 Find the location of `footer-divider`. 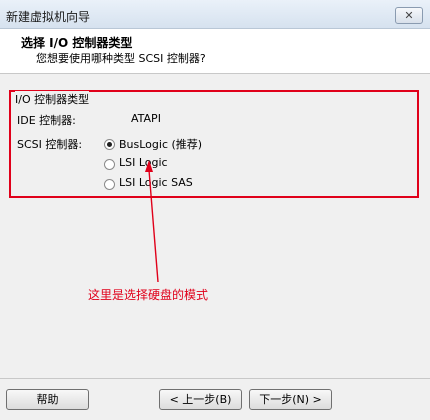

footer-divider is located at coordinates (215, 378).